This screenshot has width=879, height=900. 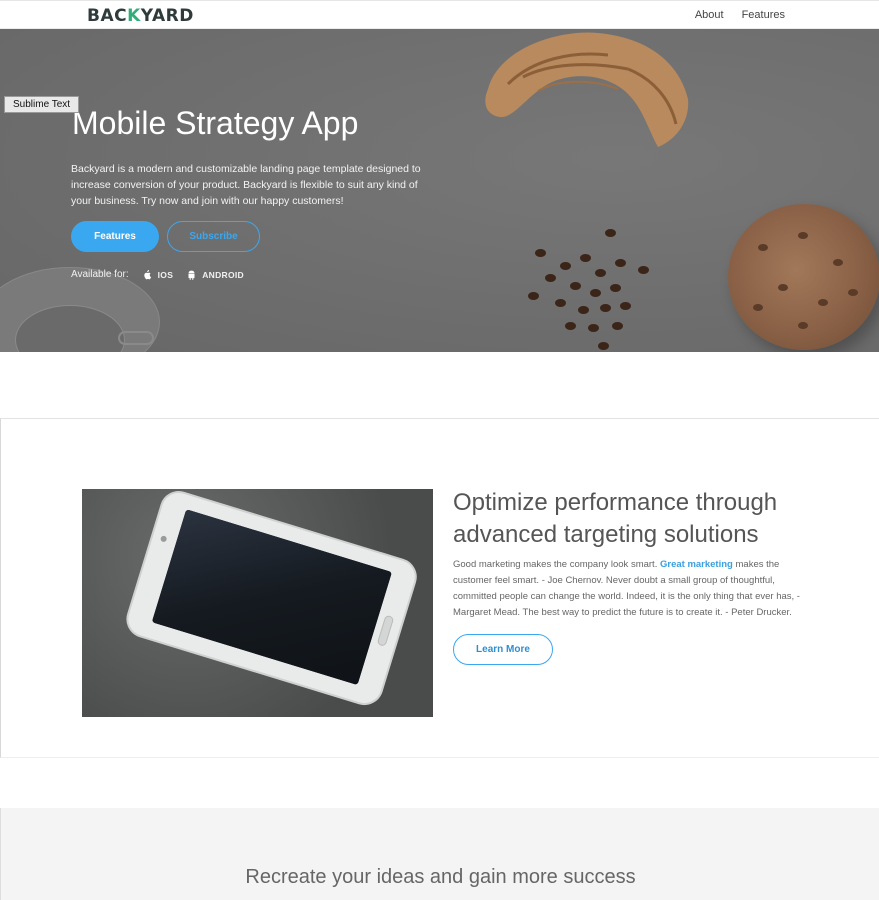 What do you see at coordinates (709, 15) in the screenshot?
I see `nav-link-about: About` at bounding box center [709, 15].